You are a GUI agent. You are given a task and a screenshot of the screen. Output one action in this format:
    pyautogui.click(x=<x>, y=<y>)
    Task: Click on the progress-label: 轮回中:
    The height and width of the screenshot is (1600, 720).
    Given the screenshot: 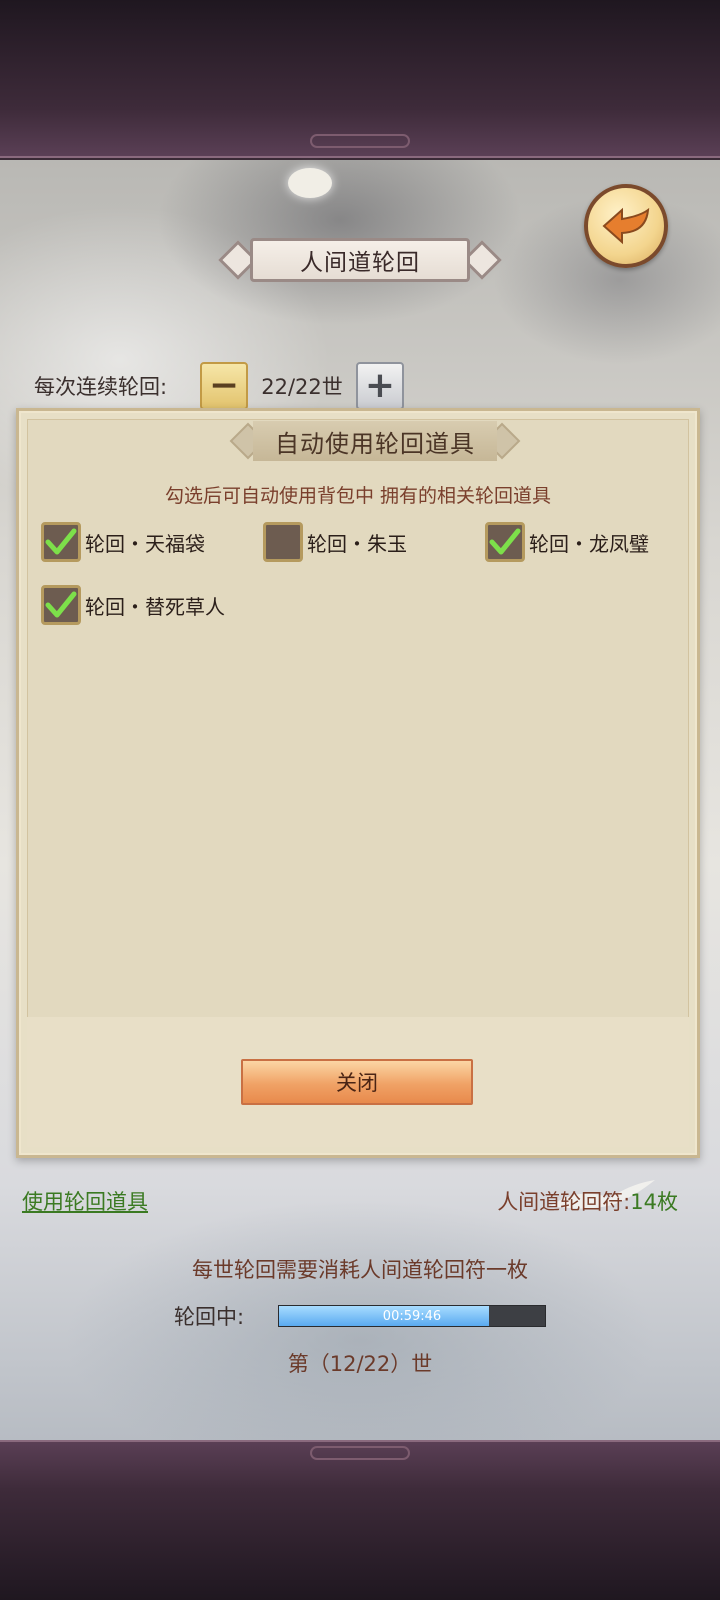 What is the action you would take?
    pyautogui.click(x=209, y=1317)
    